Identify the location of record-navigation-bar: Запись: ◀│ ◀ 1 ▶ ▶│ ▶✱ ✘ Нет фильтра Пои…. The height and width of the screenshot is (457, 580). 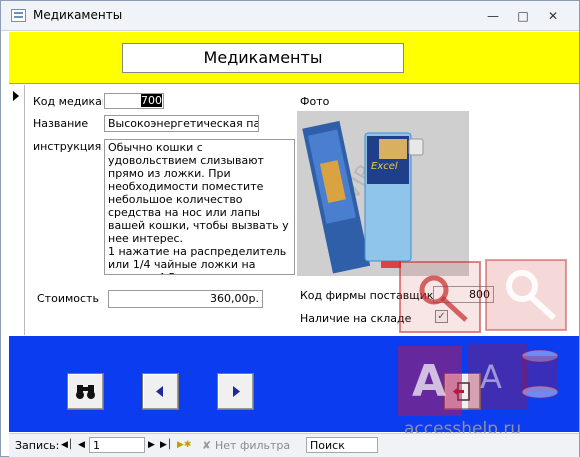
(294, 445).